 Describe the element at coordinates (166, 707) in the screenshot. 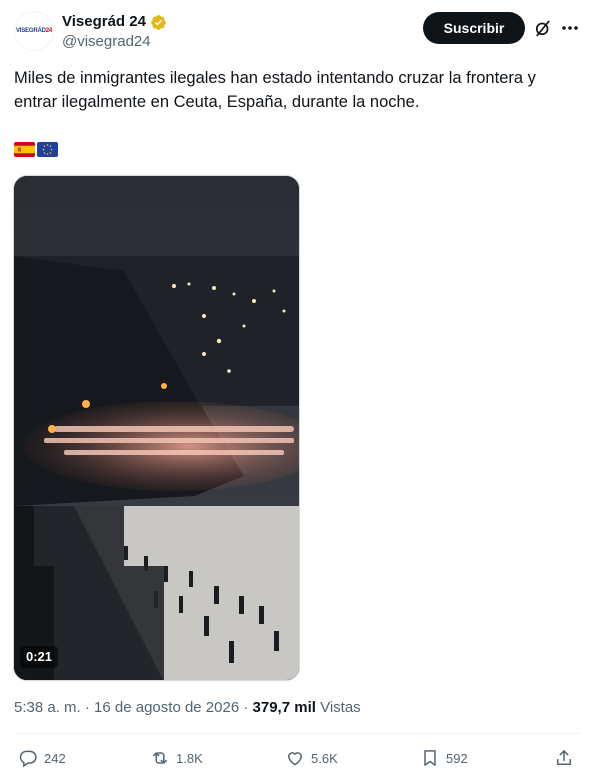

I see `tweet-date: 16 de agosto de 2026` at that location.